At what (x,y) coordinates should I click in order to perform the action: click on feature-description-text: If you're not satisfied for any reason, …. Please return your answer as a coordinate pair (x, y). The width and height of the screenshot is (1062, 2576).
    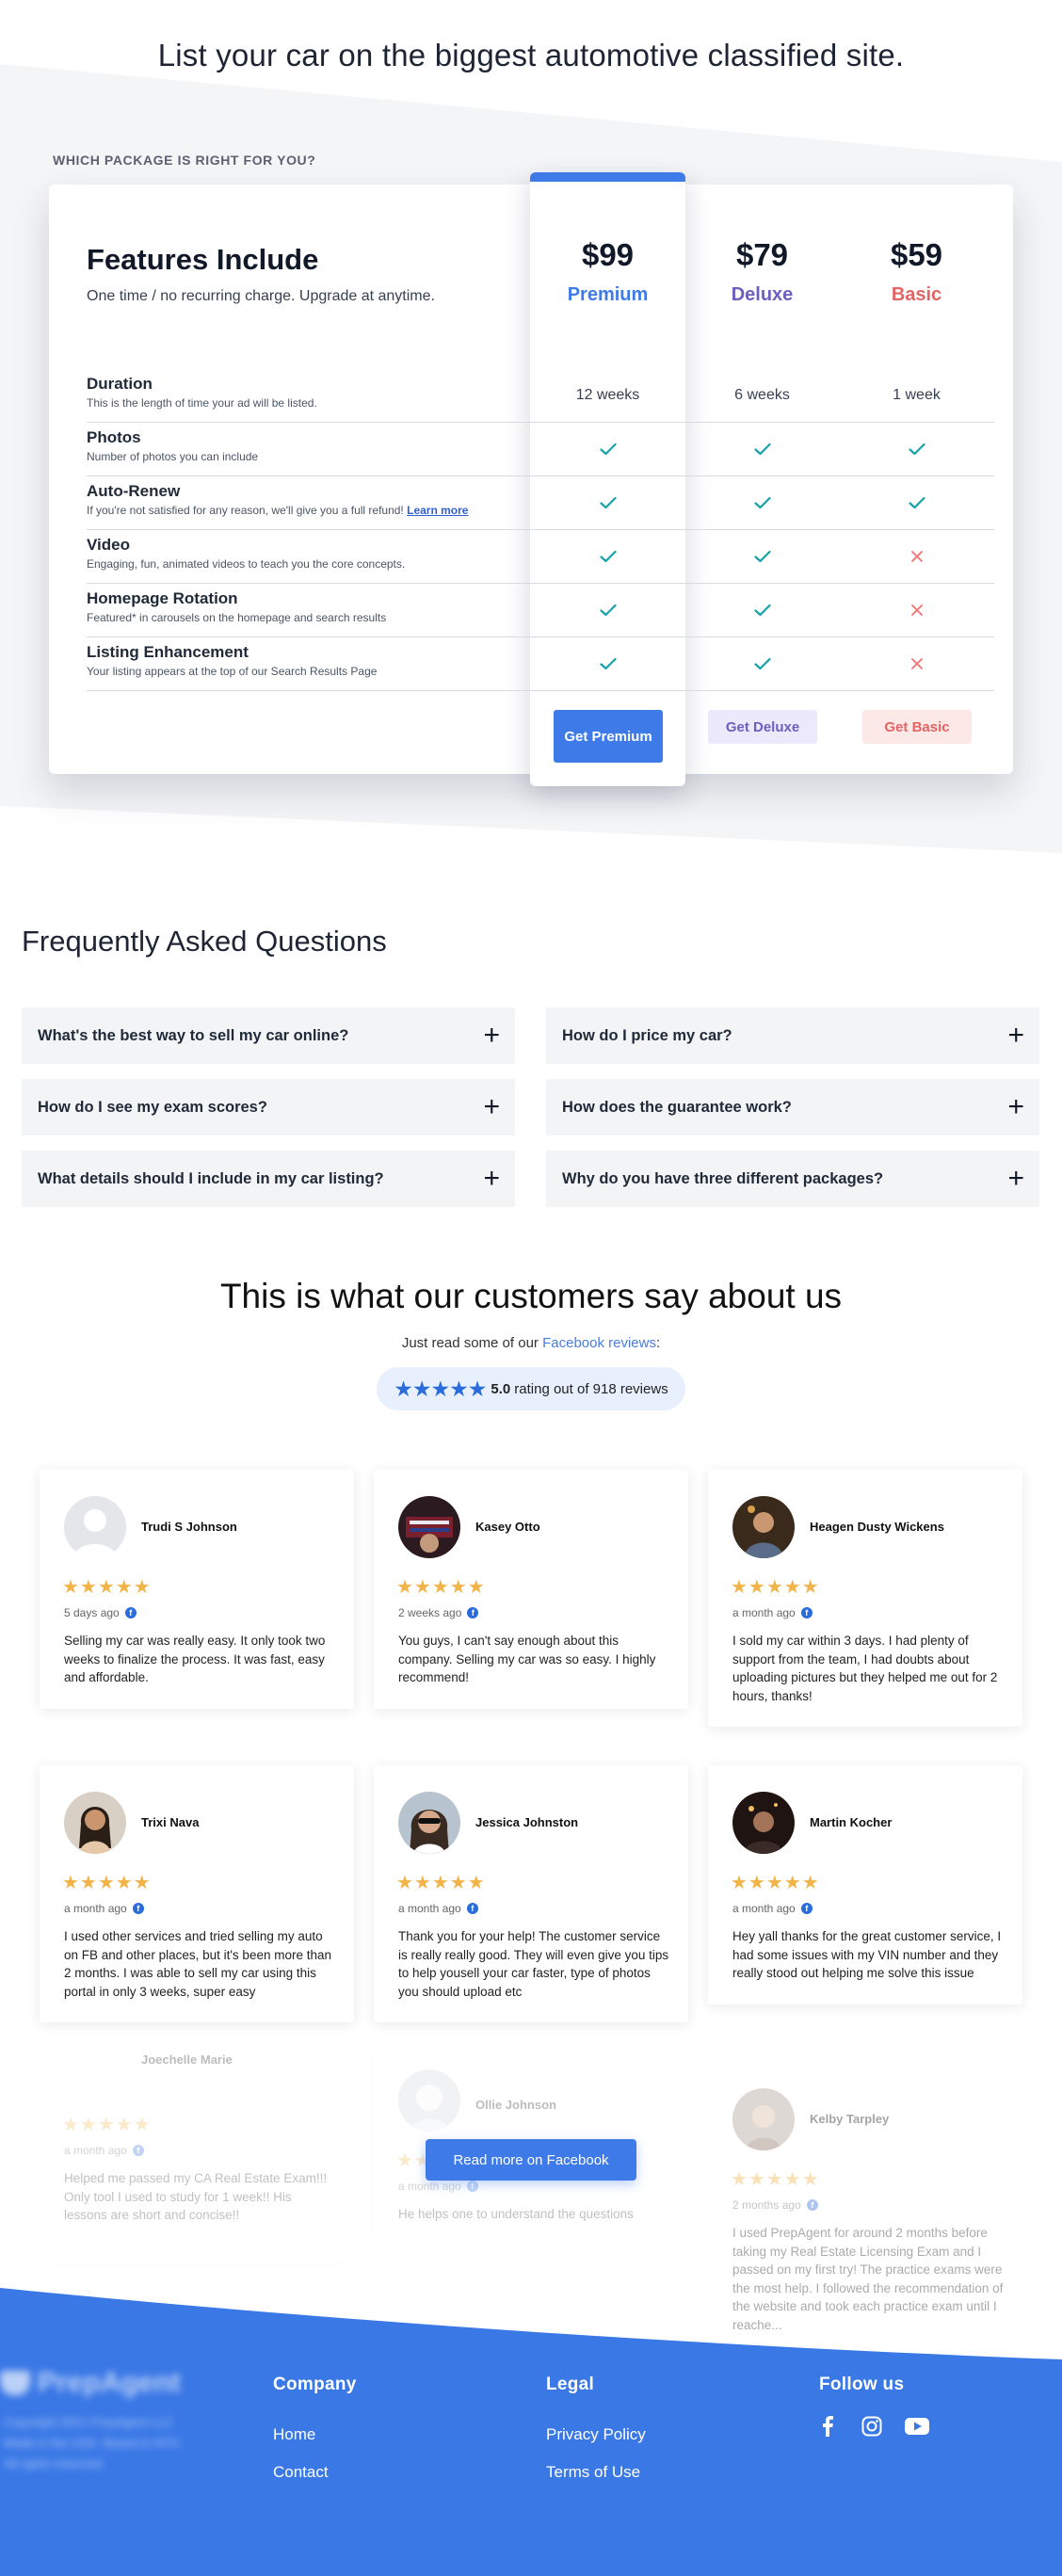
    Looking at the image, I should click on (246, 510).